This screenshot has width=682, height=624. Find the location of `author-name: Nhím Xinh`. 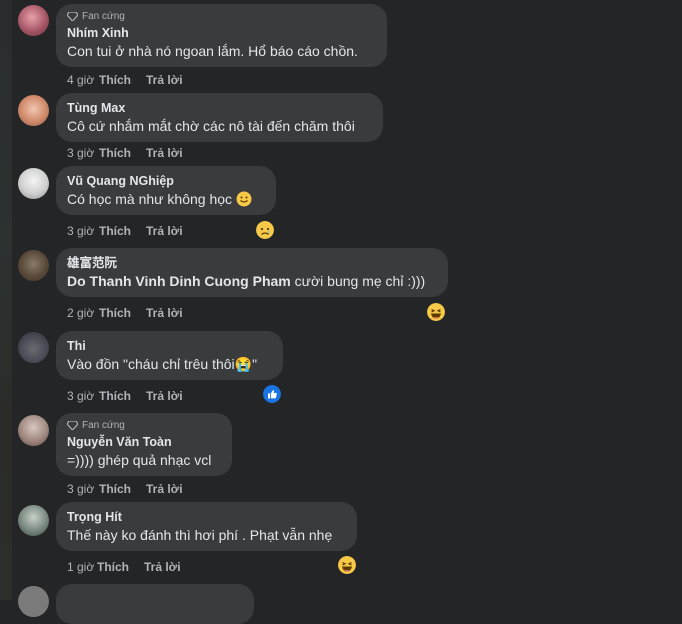

author-name: Nhím Xinh is located at coordinates (221, 33).